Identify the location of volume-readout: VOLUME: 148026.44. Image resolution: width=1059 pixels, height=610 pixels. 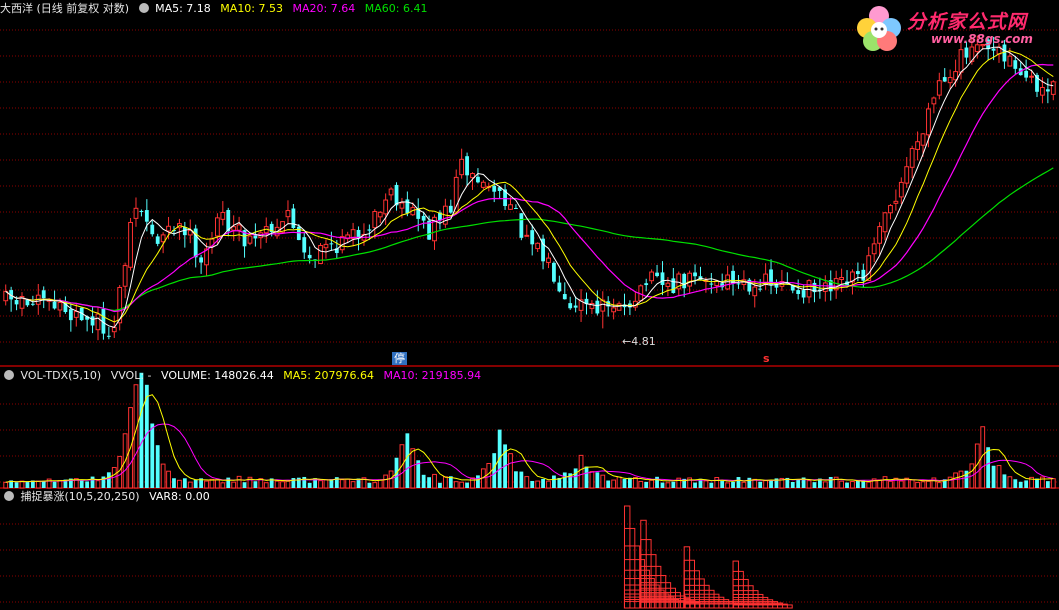
(217, 375).